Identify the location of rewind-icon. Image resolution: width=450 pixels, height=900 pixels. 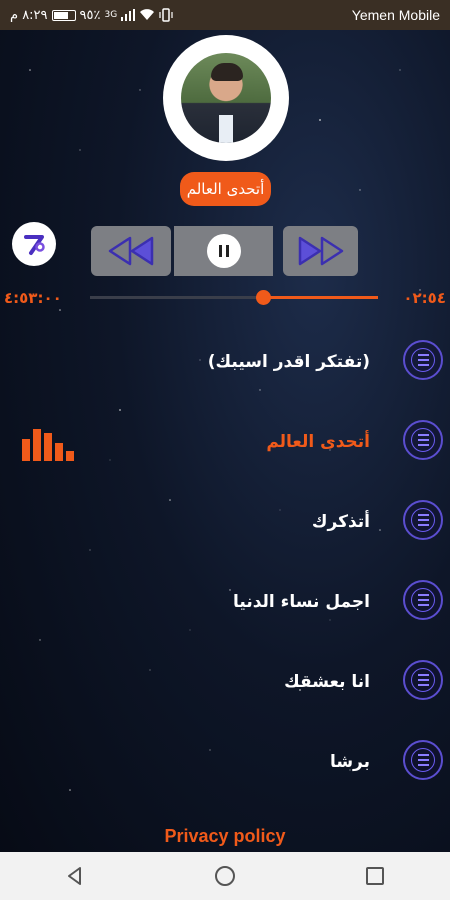
(131, 251).